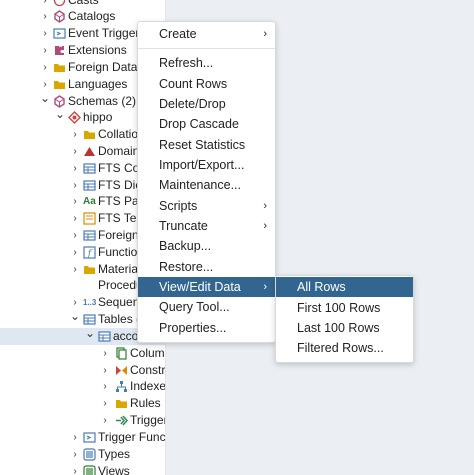  Describe the element at coordinates (89, 252) in the screenshot. I see `functions-icon: f` at that location.